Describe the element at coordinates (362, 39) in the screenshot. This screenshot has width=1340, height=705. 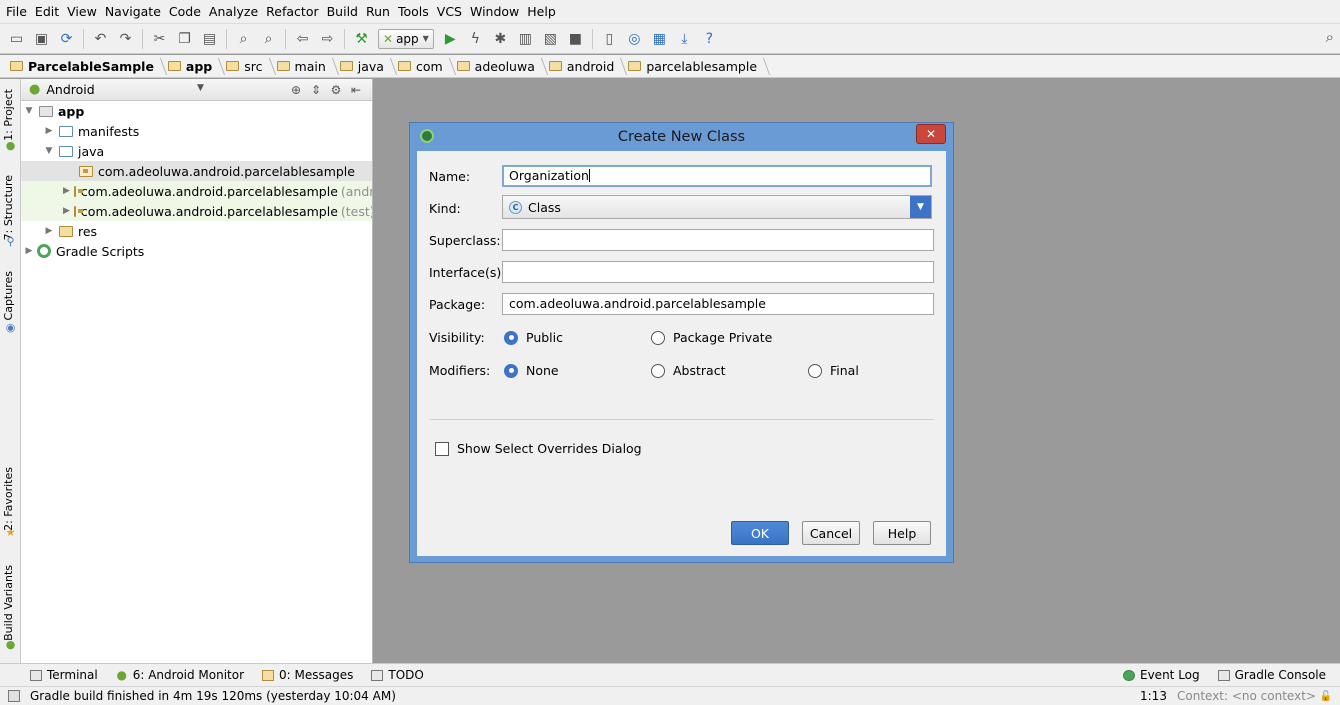
I see `make-project-icon: ⚒` at that location.